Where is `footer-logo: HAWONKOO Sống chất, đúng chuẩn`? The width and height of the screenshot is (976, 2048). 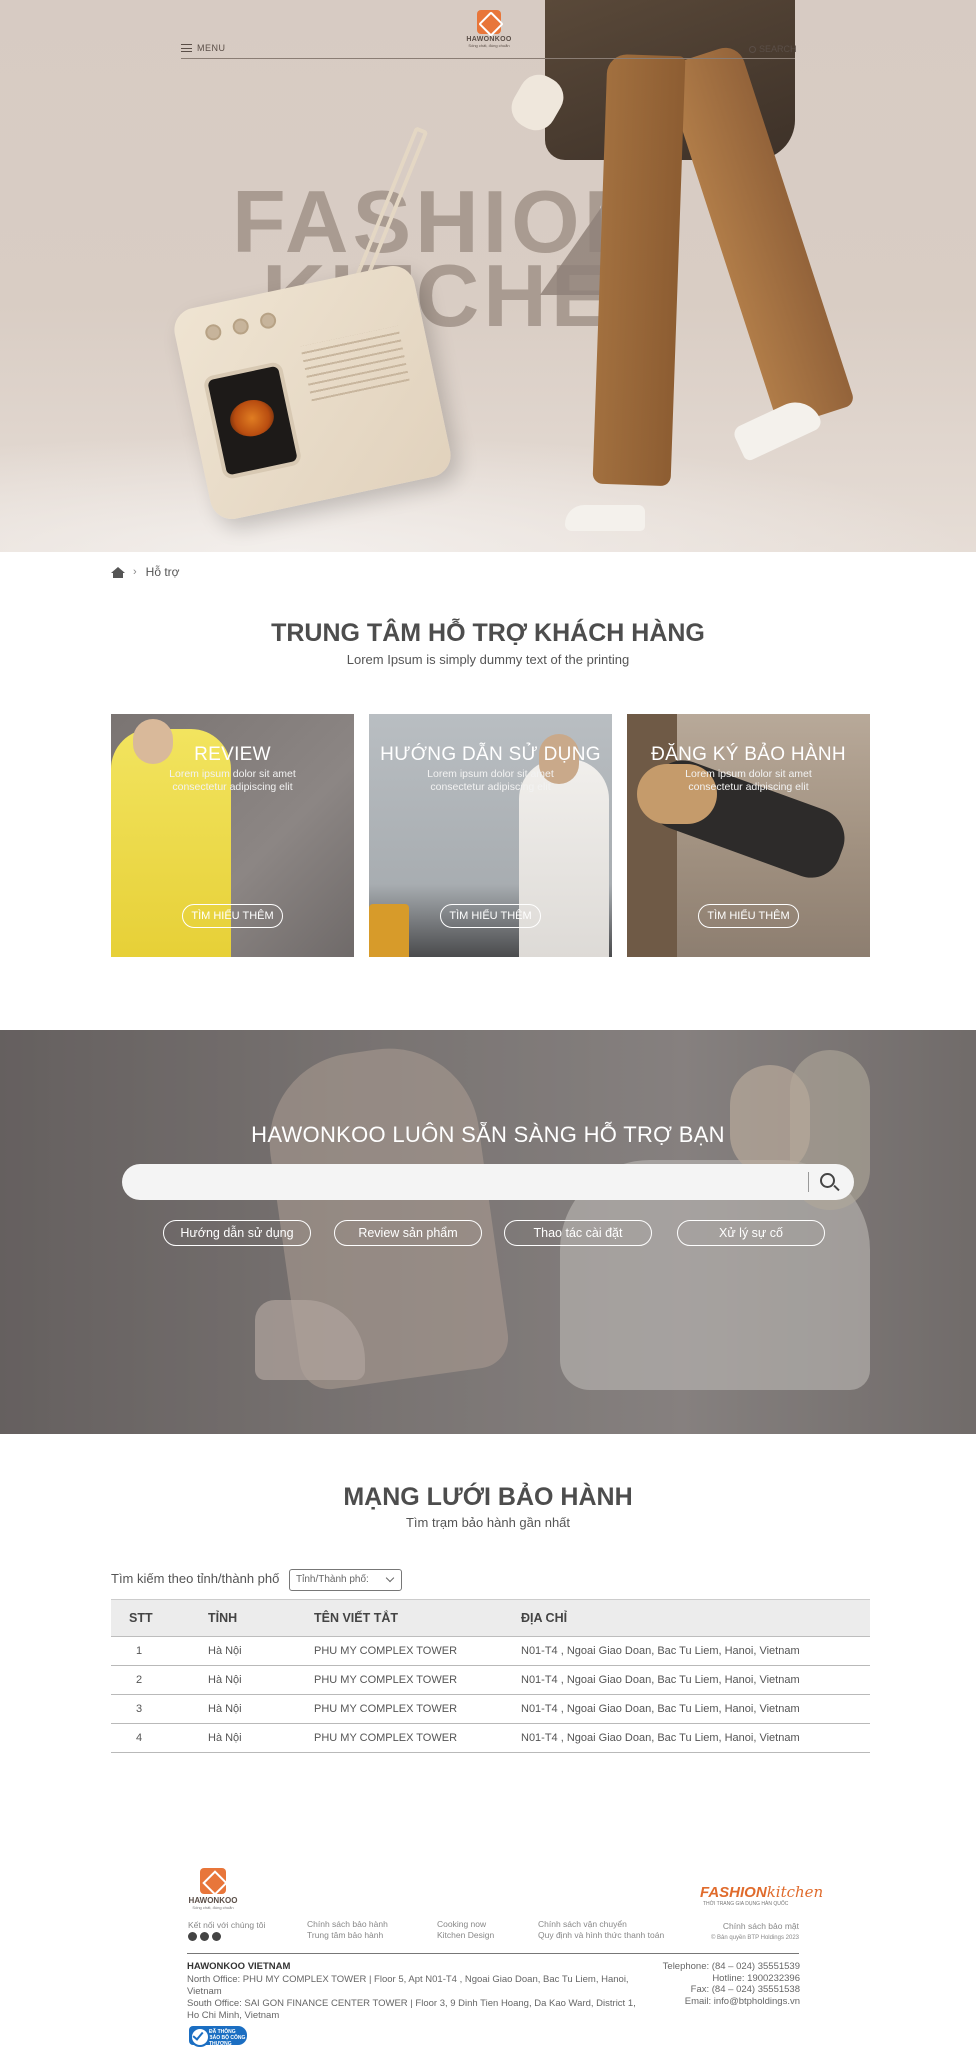 footer-logo: HAWONKOO Sống chất, đúng chuẩn is located at coordinates (213, 1889).